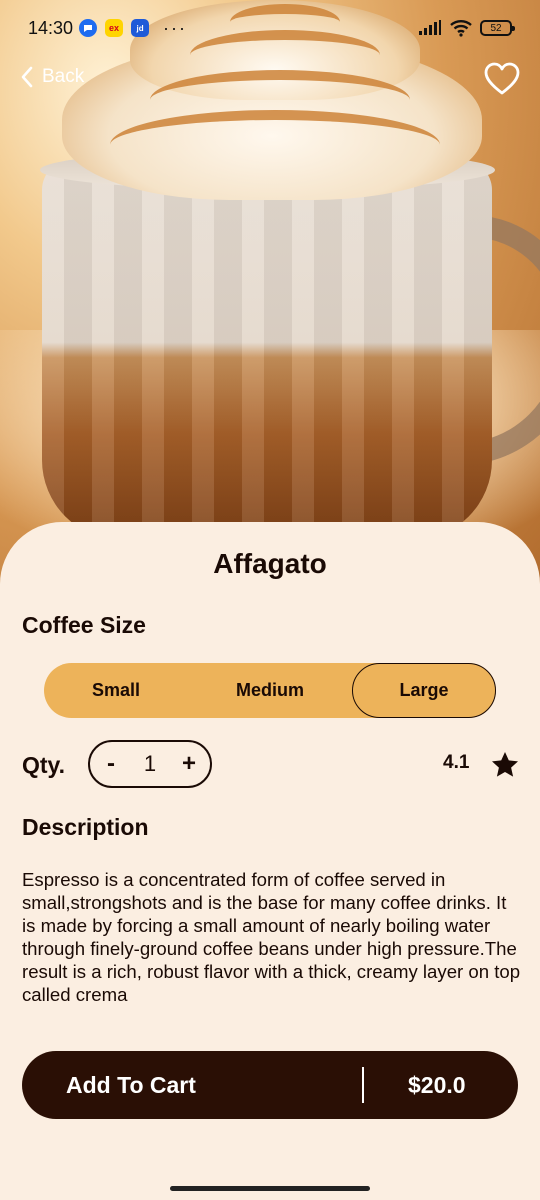 This screenshot has height=1200, width=540. I want to click on heart-icon, so click(502, 80).